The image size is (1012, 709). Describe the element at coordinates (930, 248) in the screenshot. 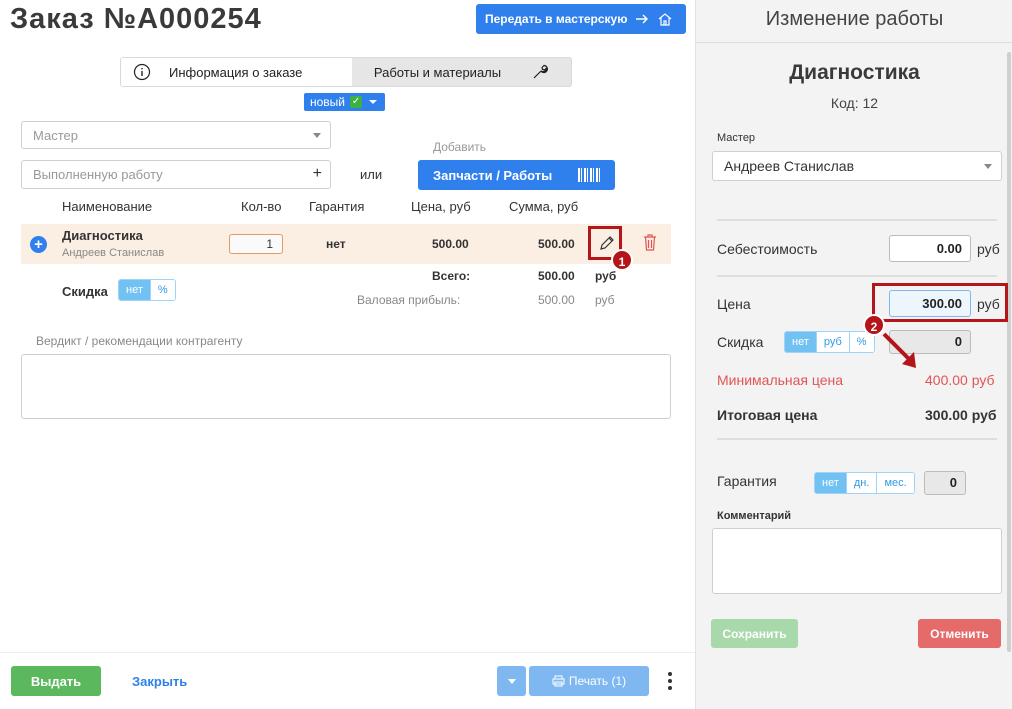

I see `cost-input: 0.00` at that location.